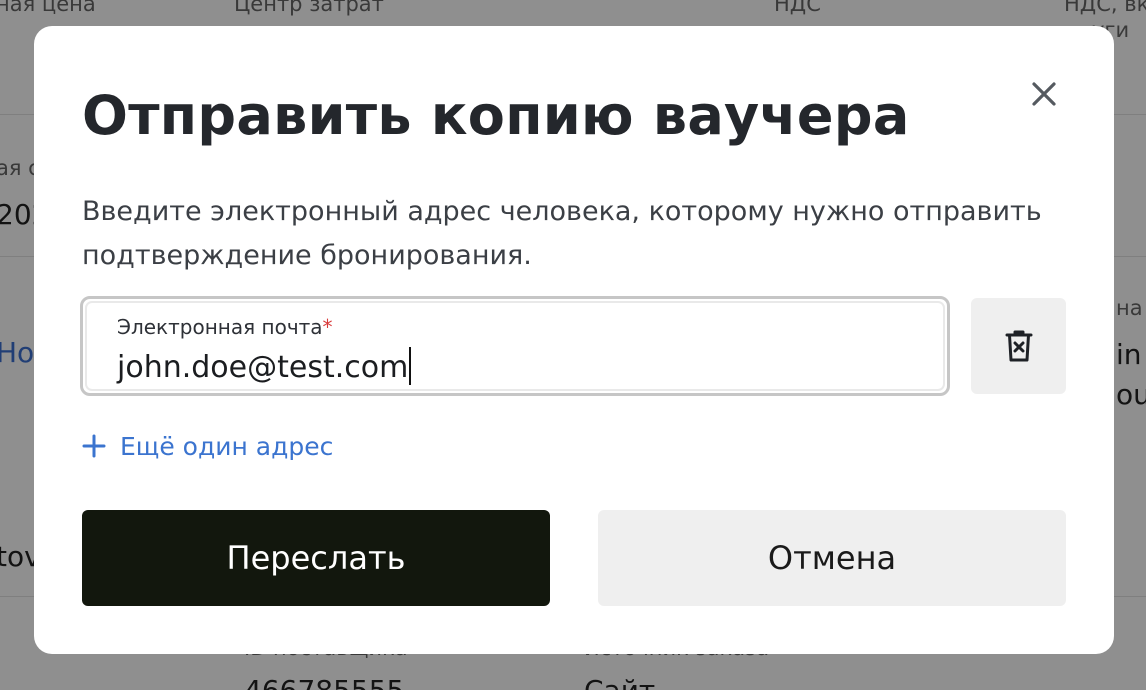 The width and height of the screenshot is (1146, 690). What do you see at coordinates (220, 327) in the screenshot?
I see `email-field-label-text: Электронная почта` at bounding box center [220, 327].